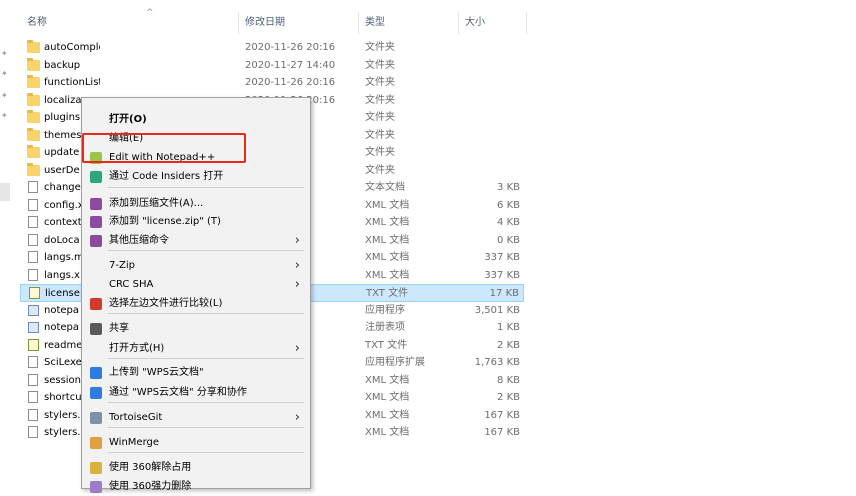 The height and width of the screenshot is (496, 856). I want to click on menu-item-wps: 上传到 "WPS云文档", so click(196, 373).